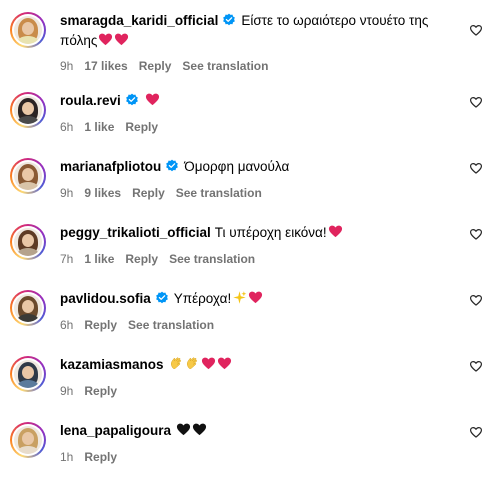  What do you see at coordinates (90, 100) in the screenshot?
I see `username-link: roula.revi` at bounding box center [90, 100].